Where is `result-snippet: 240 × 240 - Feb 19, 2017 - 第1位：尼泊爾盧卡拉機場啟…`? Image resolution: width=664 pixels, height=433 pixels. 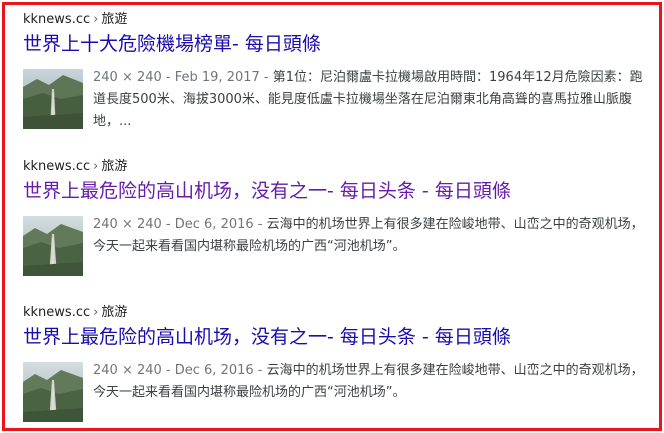
result-snippet: 240 × 240 - Feb 19, 2017 - 第1位：尼泊爾盧卡拉機場啟… is located at coordinates (373, 100).